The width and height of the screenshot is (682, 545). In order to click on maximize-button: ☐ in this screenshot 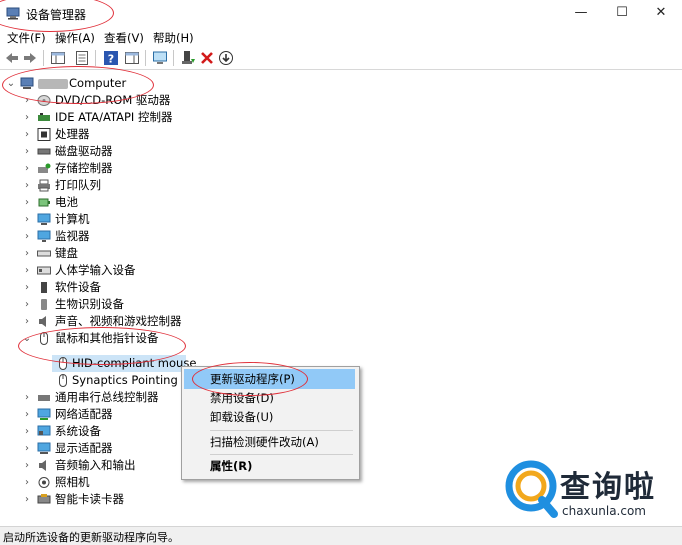, I will do `click(622, 13)`.